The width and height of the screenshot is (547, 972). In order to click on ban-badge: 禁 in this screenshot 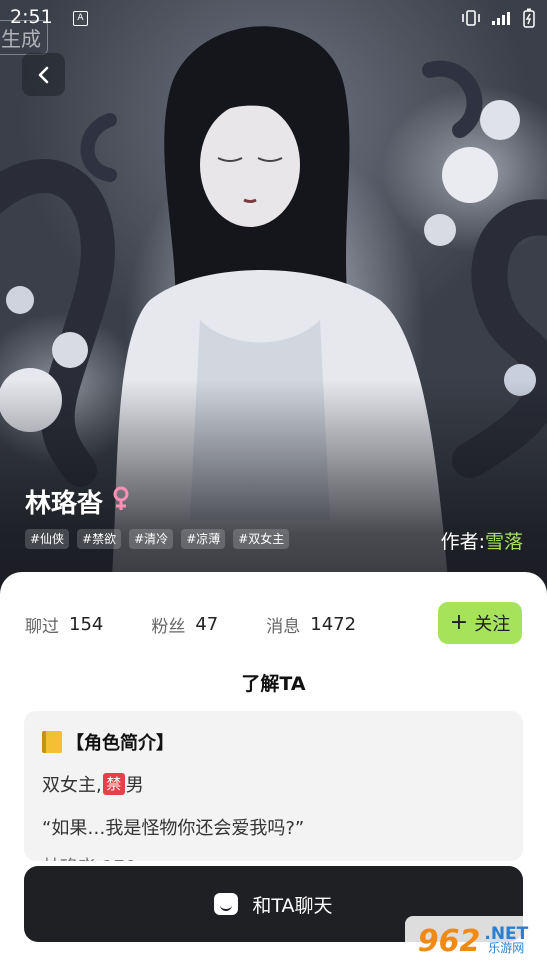, I will do `click(113, 784)`.